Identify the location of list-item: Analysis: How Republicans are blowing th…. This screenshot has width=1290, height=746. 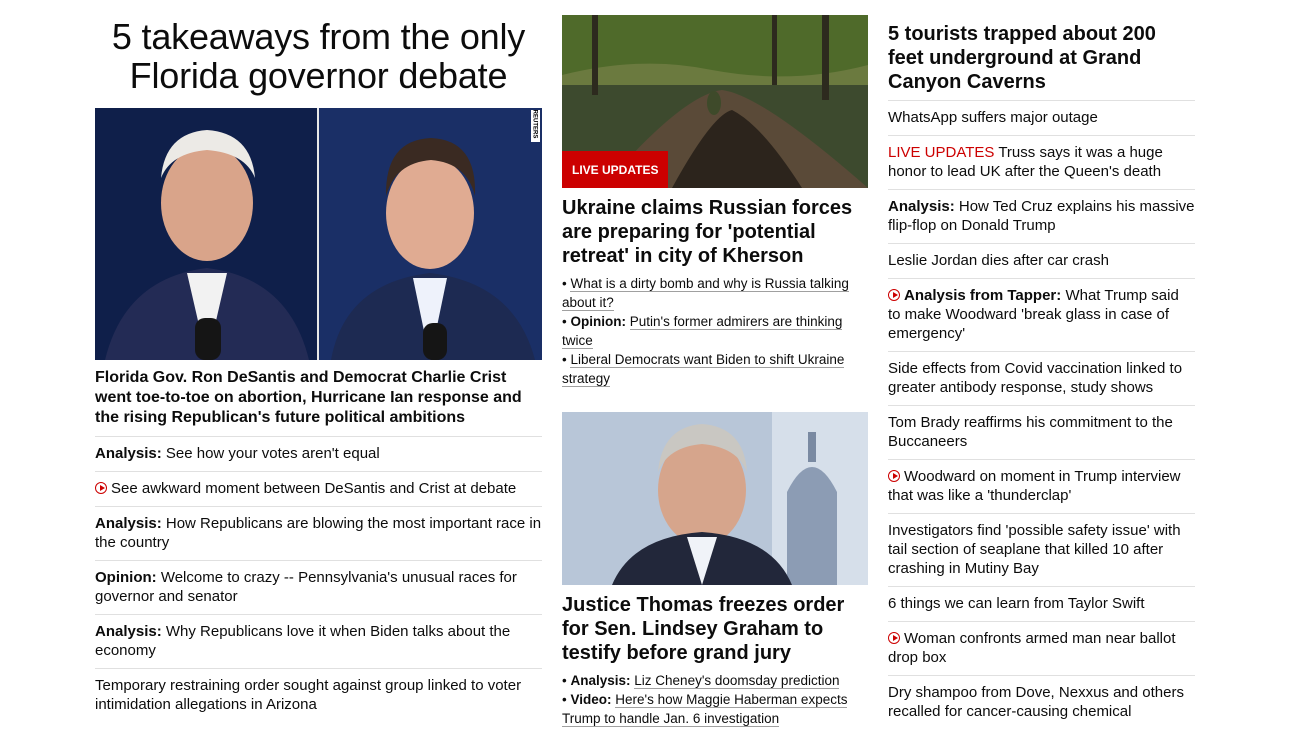
(318, 533).